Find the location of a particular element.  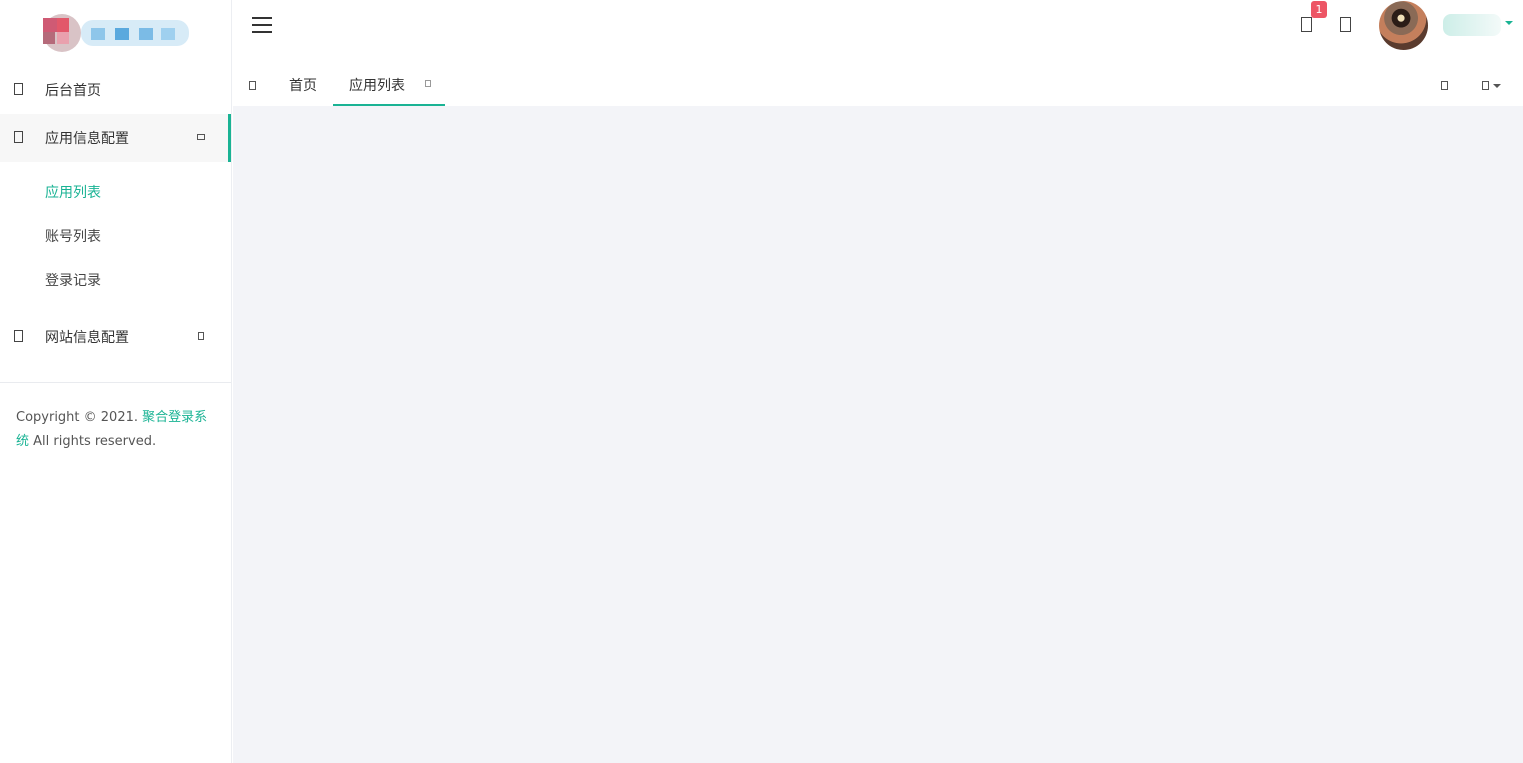

tab-home: 首页 is located at coordinates (303, 86).